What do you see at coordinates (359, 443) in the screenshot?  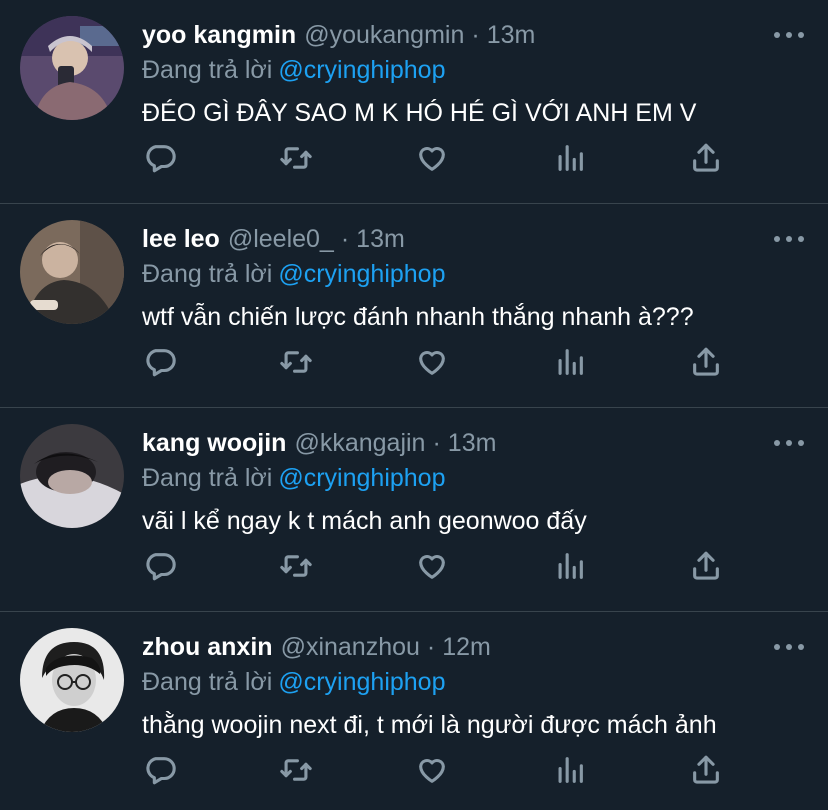 I see `user-handle: @kkangajin` at bounding box center [359, 443].